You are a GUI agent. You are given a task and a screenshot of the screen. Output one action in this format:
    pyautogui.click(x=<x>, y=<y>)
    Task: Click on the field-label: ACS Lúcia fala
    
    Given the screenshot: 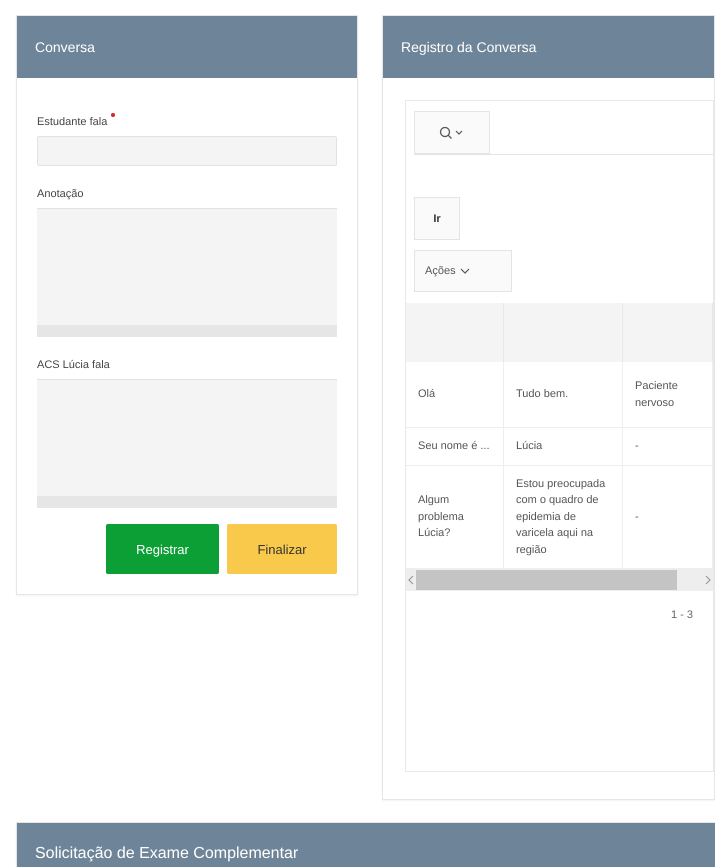 What is the action you would take?
    pyautogui.click(x=73, y=365)
    